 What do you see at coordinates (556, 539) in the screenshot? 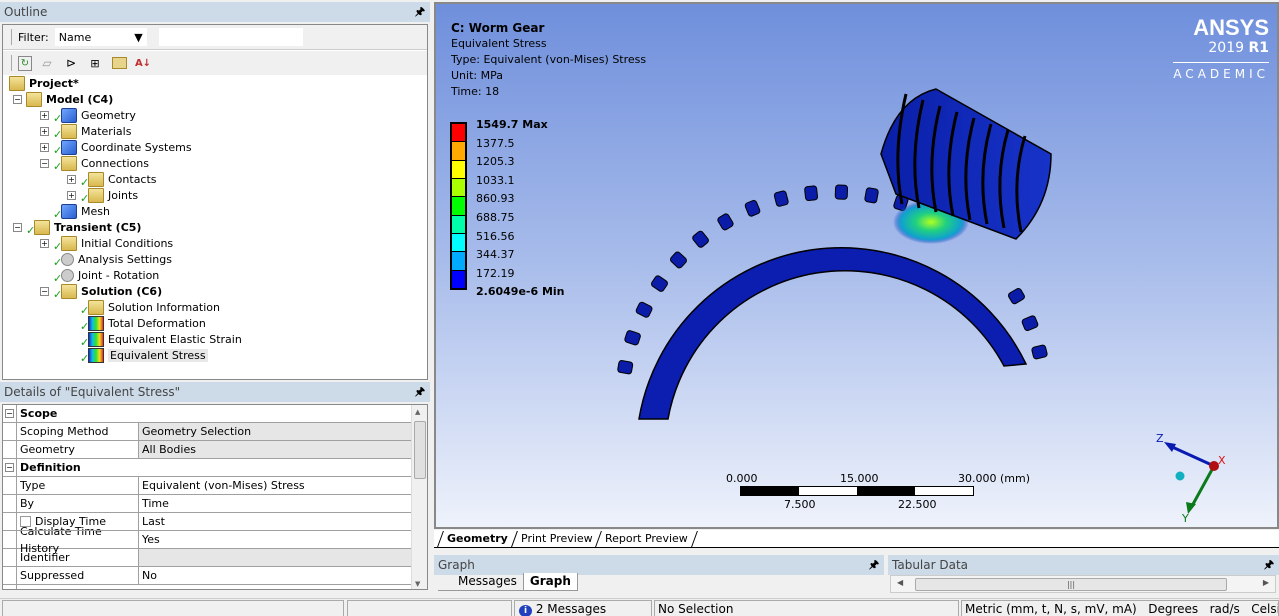
I see `tab-print-preview: Print Preview` at bounding box center [556, 539].